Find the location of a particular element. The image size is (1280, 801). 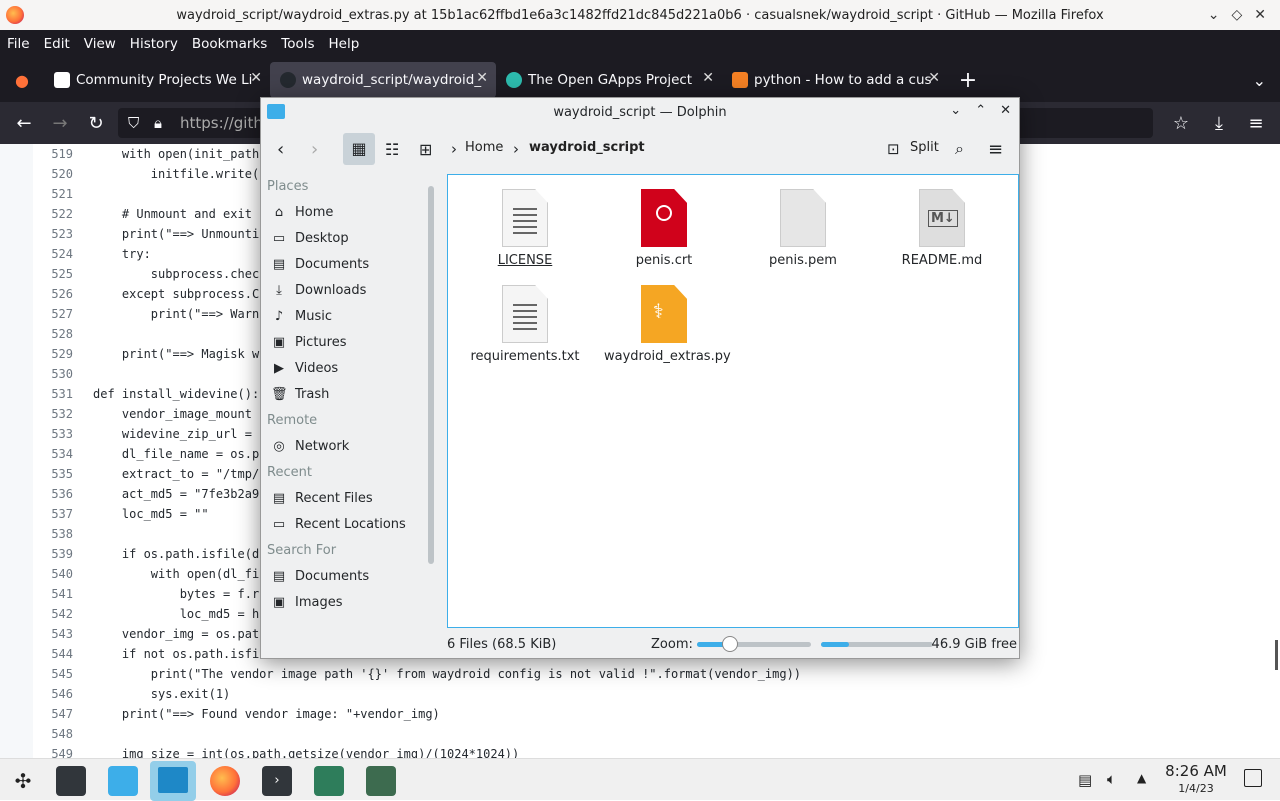

bookmark-star-icon: ☆ is located at coordinates (1181, 123).